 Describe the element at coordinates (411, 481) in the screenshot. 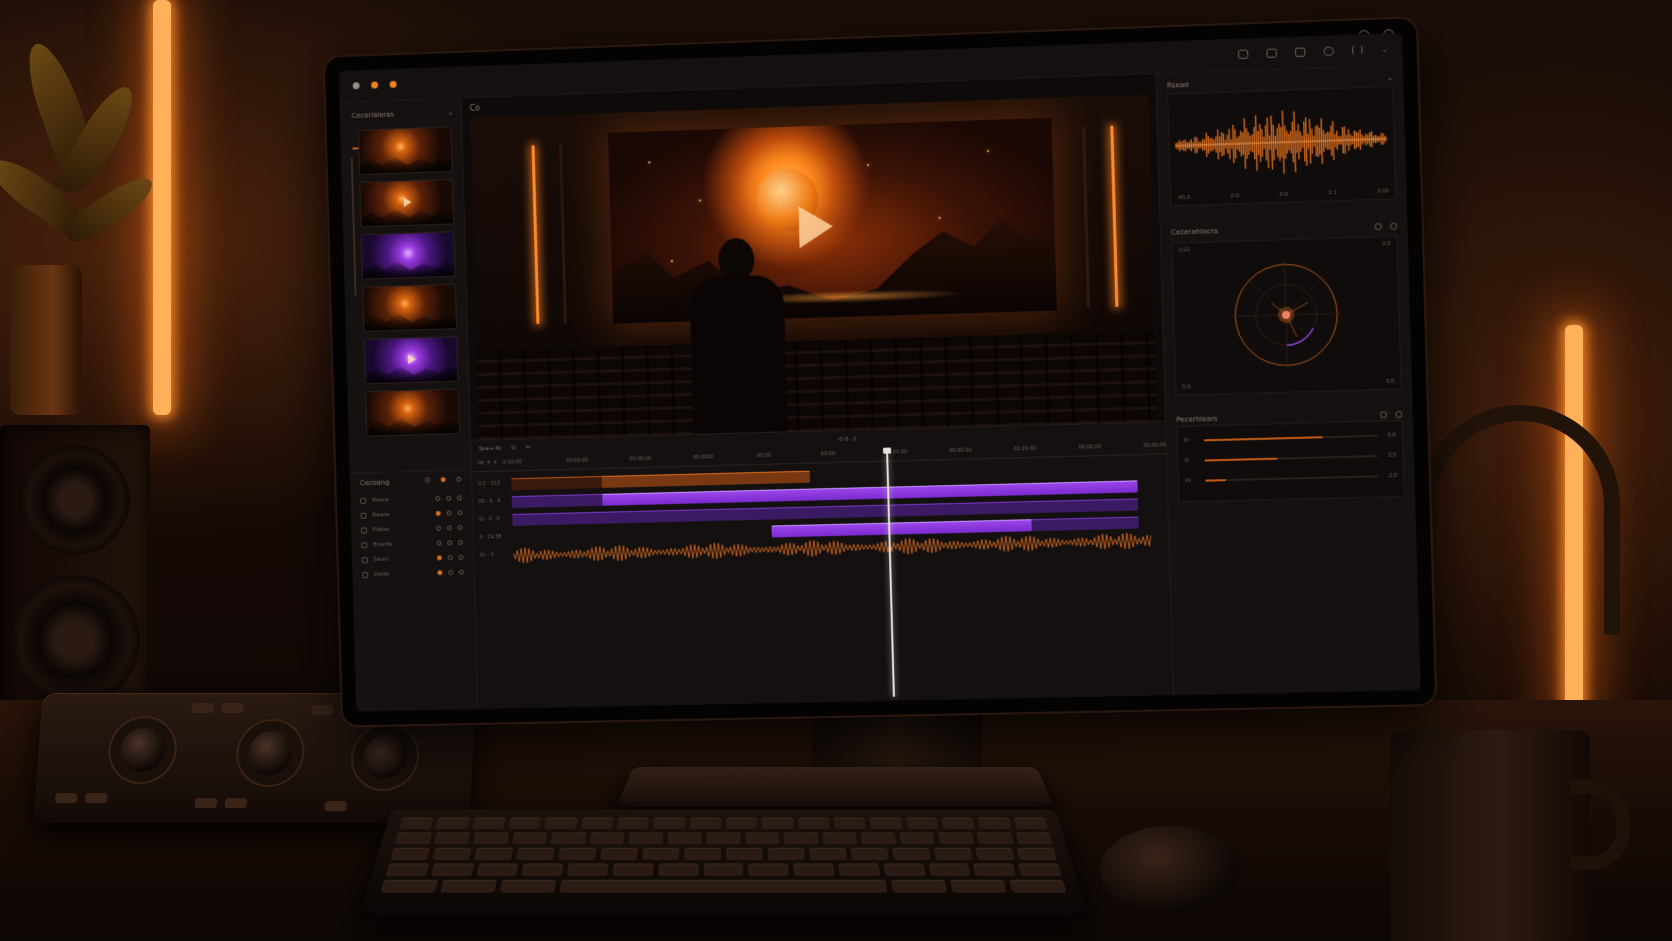

I see `layers-header: Cecoang` at that location.